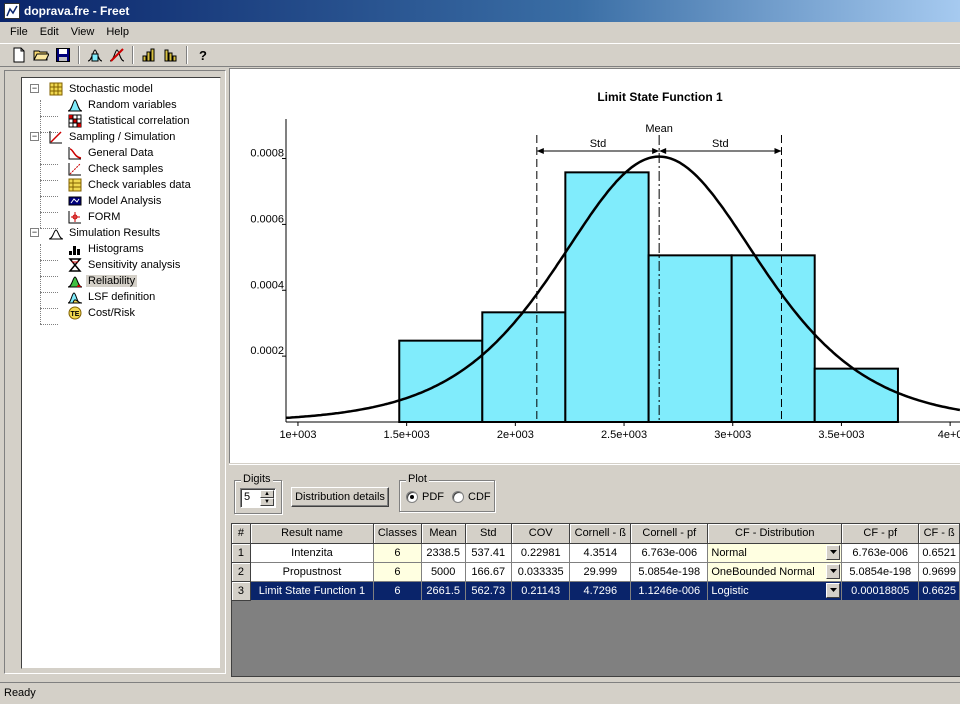 The width and height of the screenshot is (960, 704). Describe the element at coordinates (171, 55) in the screenshot. I see `results-icon` at that location.